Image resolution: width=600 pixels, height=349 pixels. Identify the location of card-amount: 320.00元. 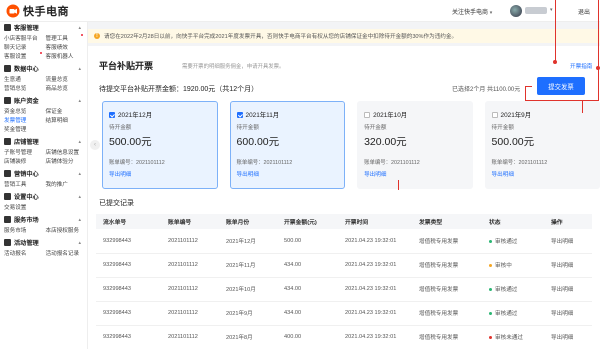
(385, 142).